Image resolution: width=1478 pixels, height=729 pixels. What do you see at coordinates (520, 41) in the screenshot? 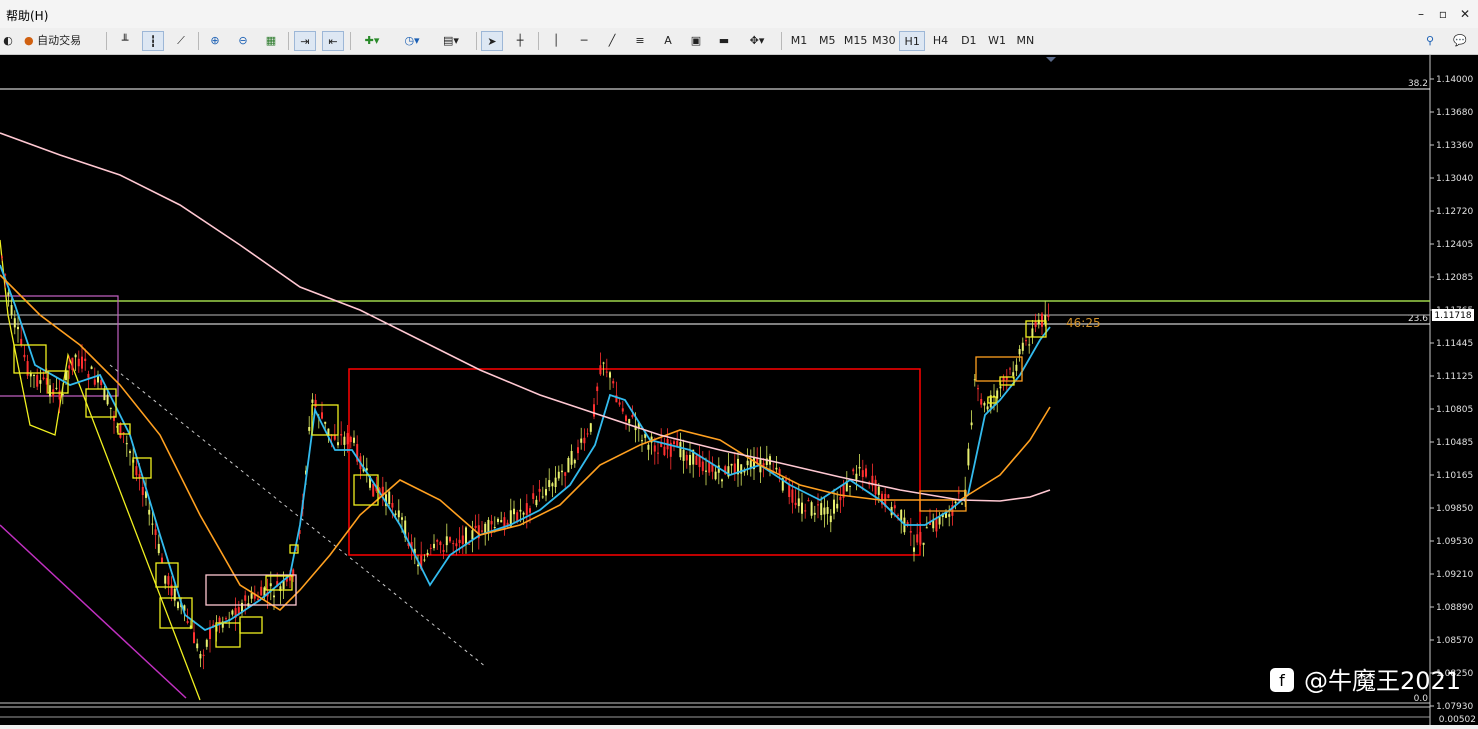
I see `crosshair-icon: ┼` at bounding box center [520, 41].